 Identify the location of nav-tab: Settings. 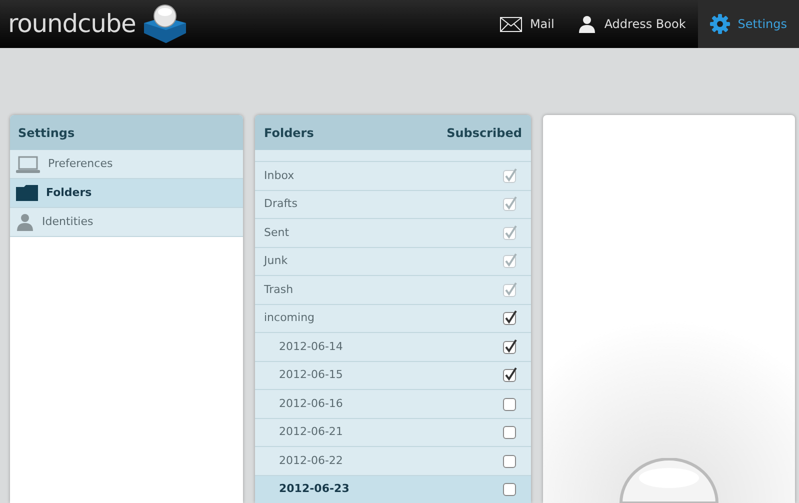
(748, 24).